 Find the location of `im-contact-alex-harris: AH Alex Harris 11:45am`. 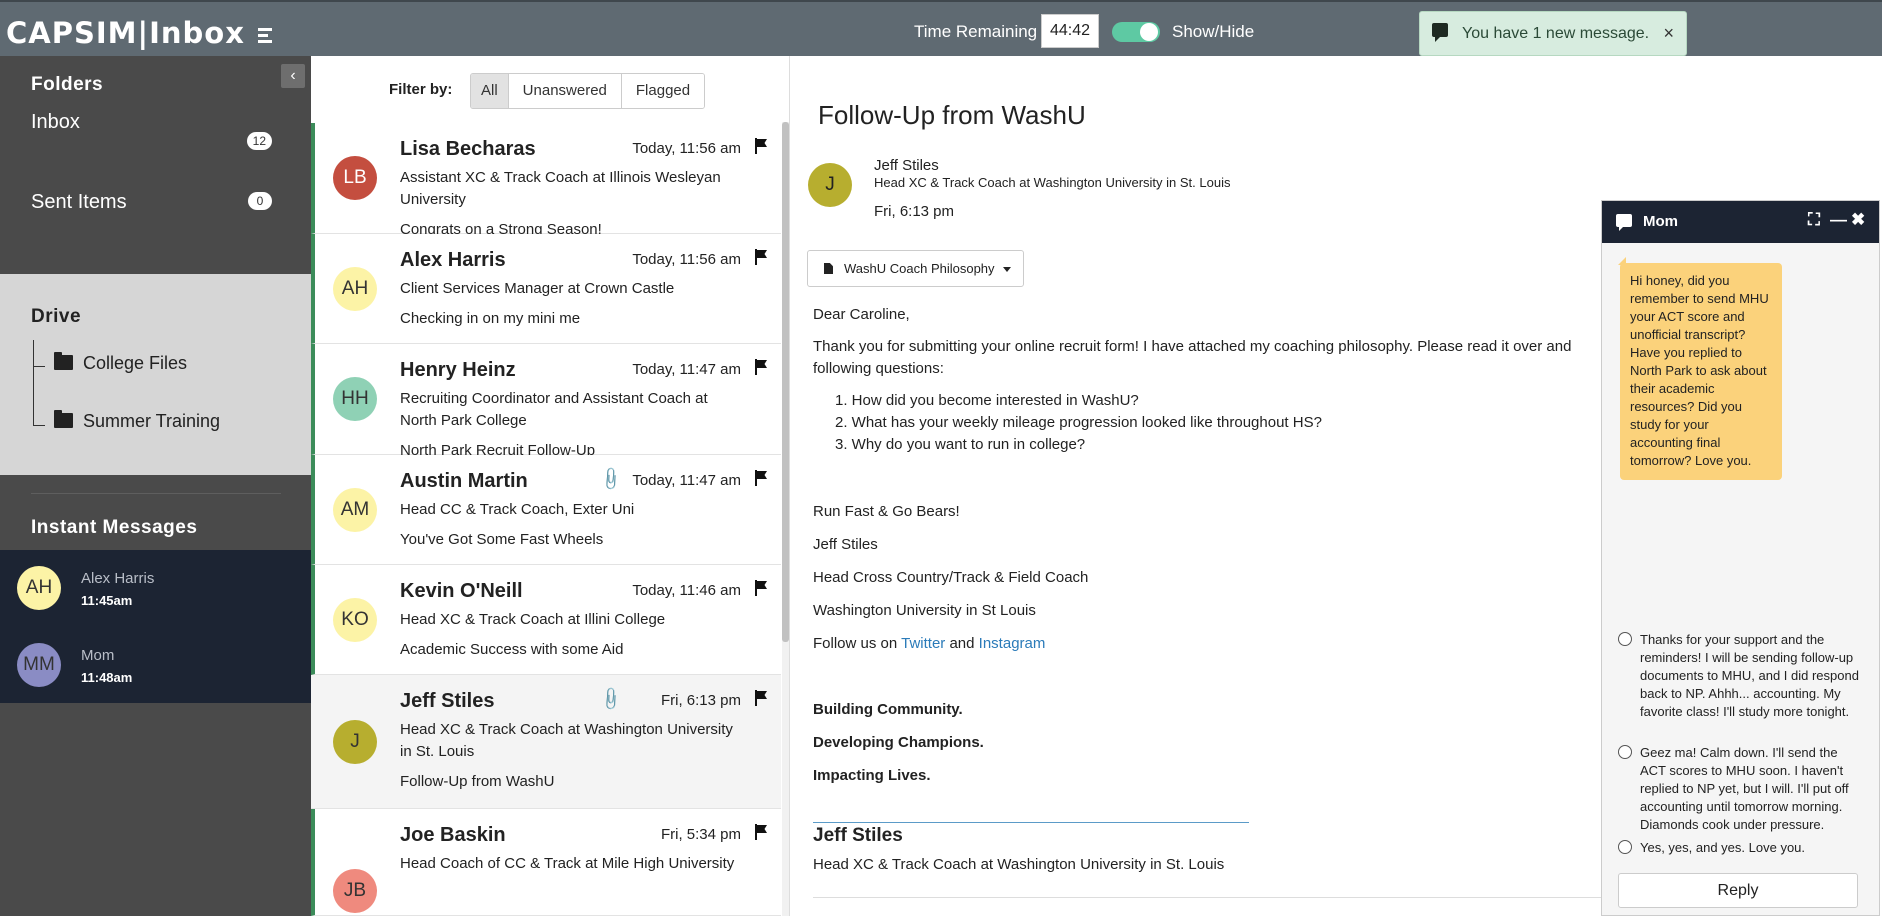

im-contact-alex-harris: AH Alex Harris 11:45am is located at coordinates (155, 588).